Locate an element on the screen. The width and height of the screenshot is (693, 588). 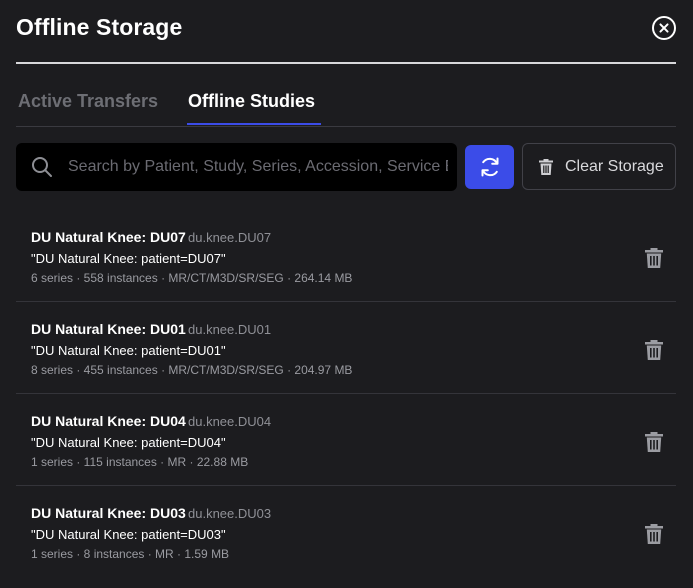
study-title: DU Natural Knee: DU07 is located at coordinates (108, 237).